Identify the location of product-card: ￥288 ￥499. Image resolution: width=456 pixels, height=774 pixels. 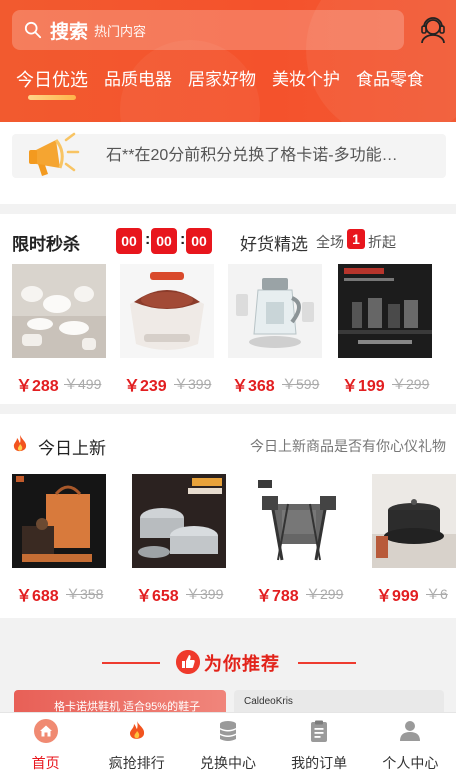
(62, 329).